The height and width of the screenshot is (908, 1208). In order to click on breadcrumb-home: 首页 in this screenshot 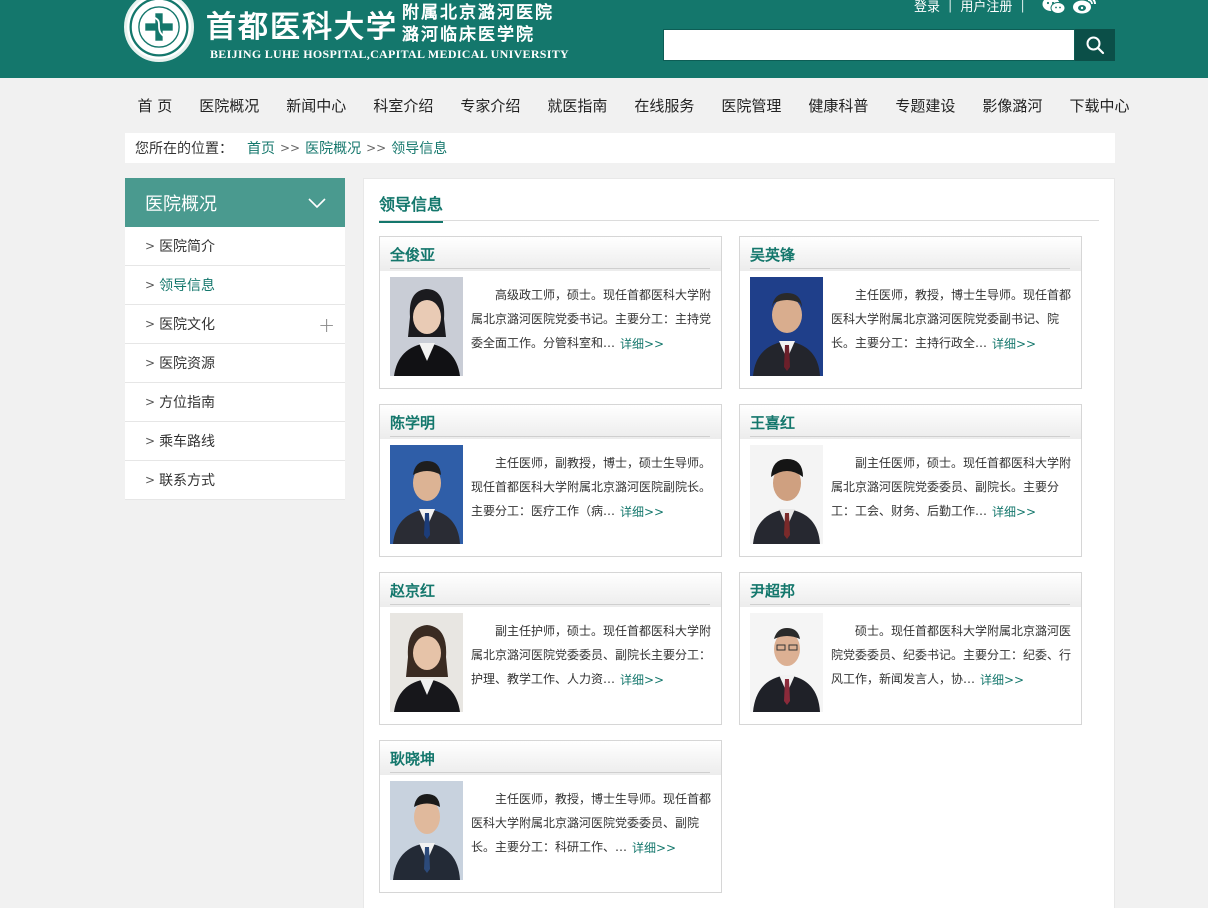, I will do `click(261, 148)`.